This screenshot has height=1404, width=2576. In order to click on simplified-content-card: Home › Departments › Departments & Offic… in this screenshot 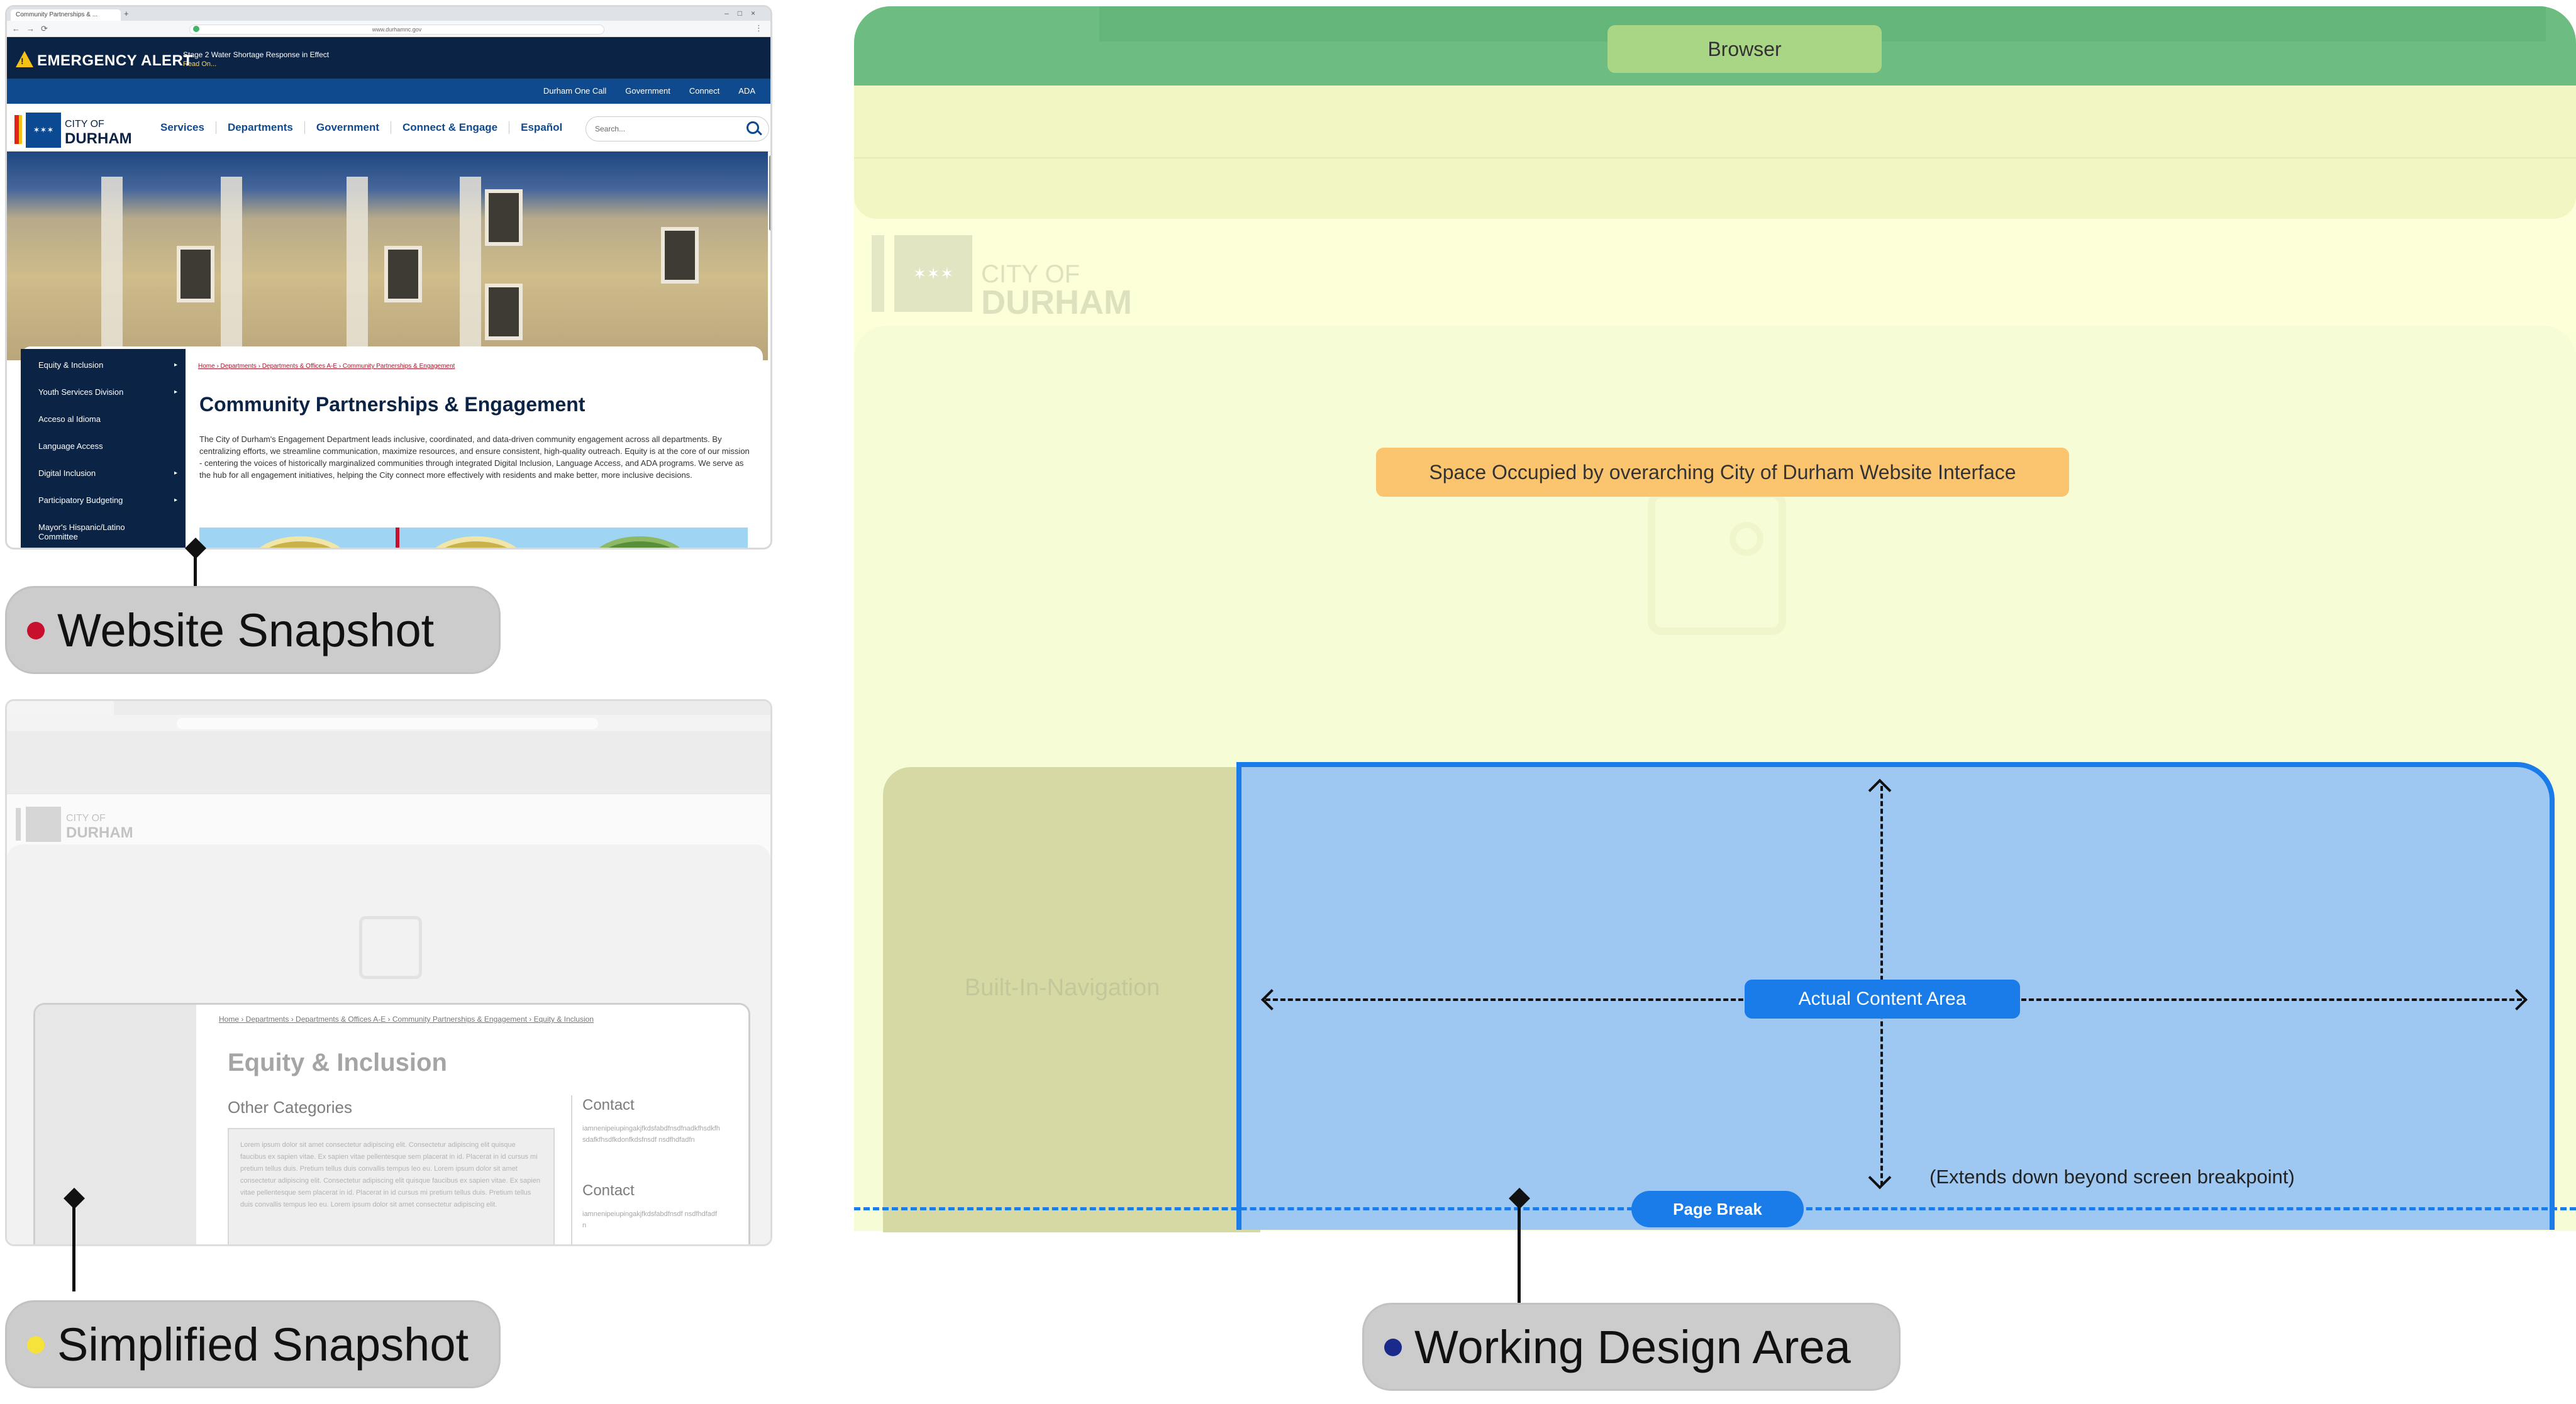, I will do `click(391, 1123)`.